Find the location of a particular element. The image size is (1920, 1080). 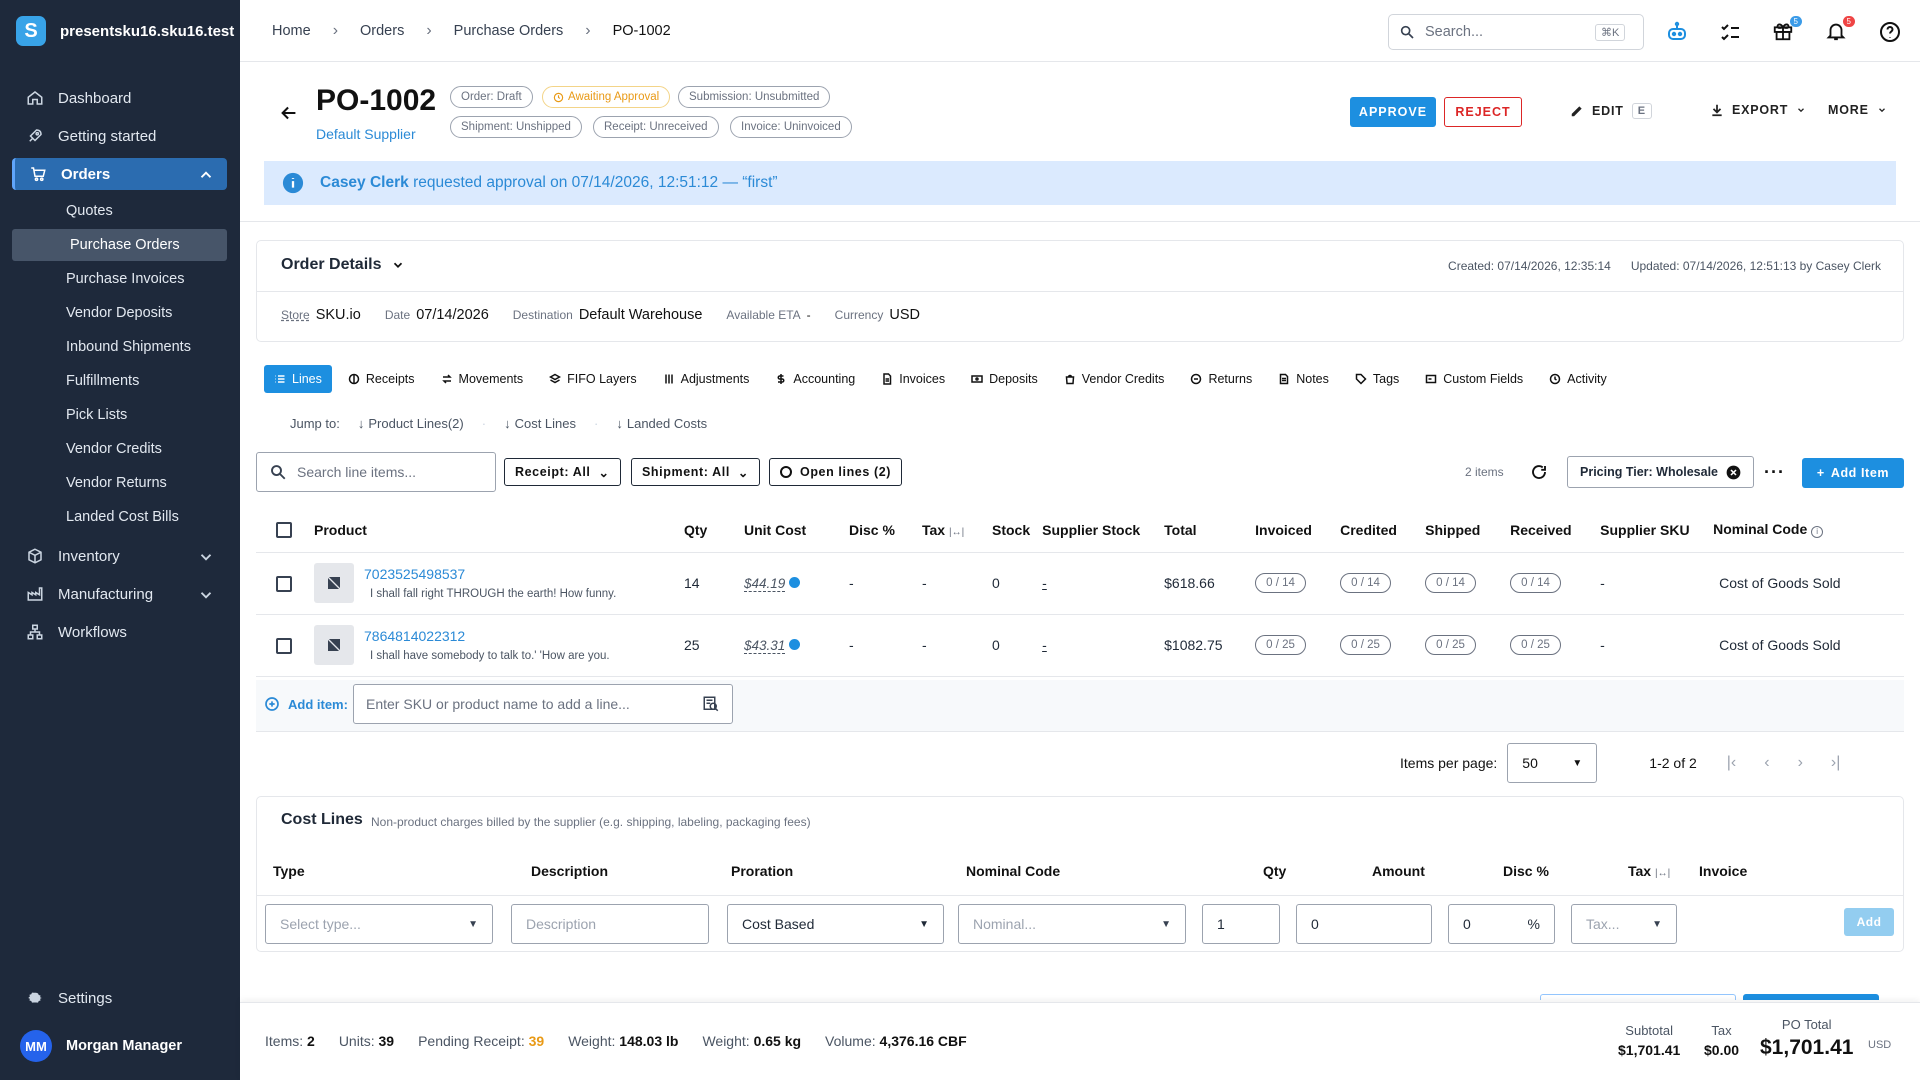

jump-product-lines: ↓ Product Lines(2) is located at coordinates (411, 423).